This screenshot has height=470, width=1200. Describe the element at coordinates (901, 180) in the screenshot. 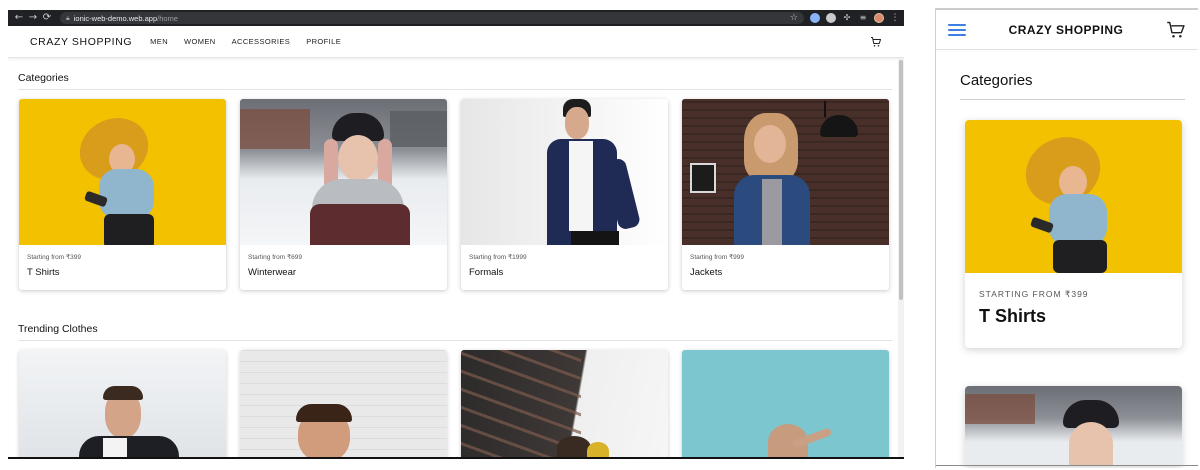

I see `scrollbar-thumb` at that location.